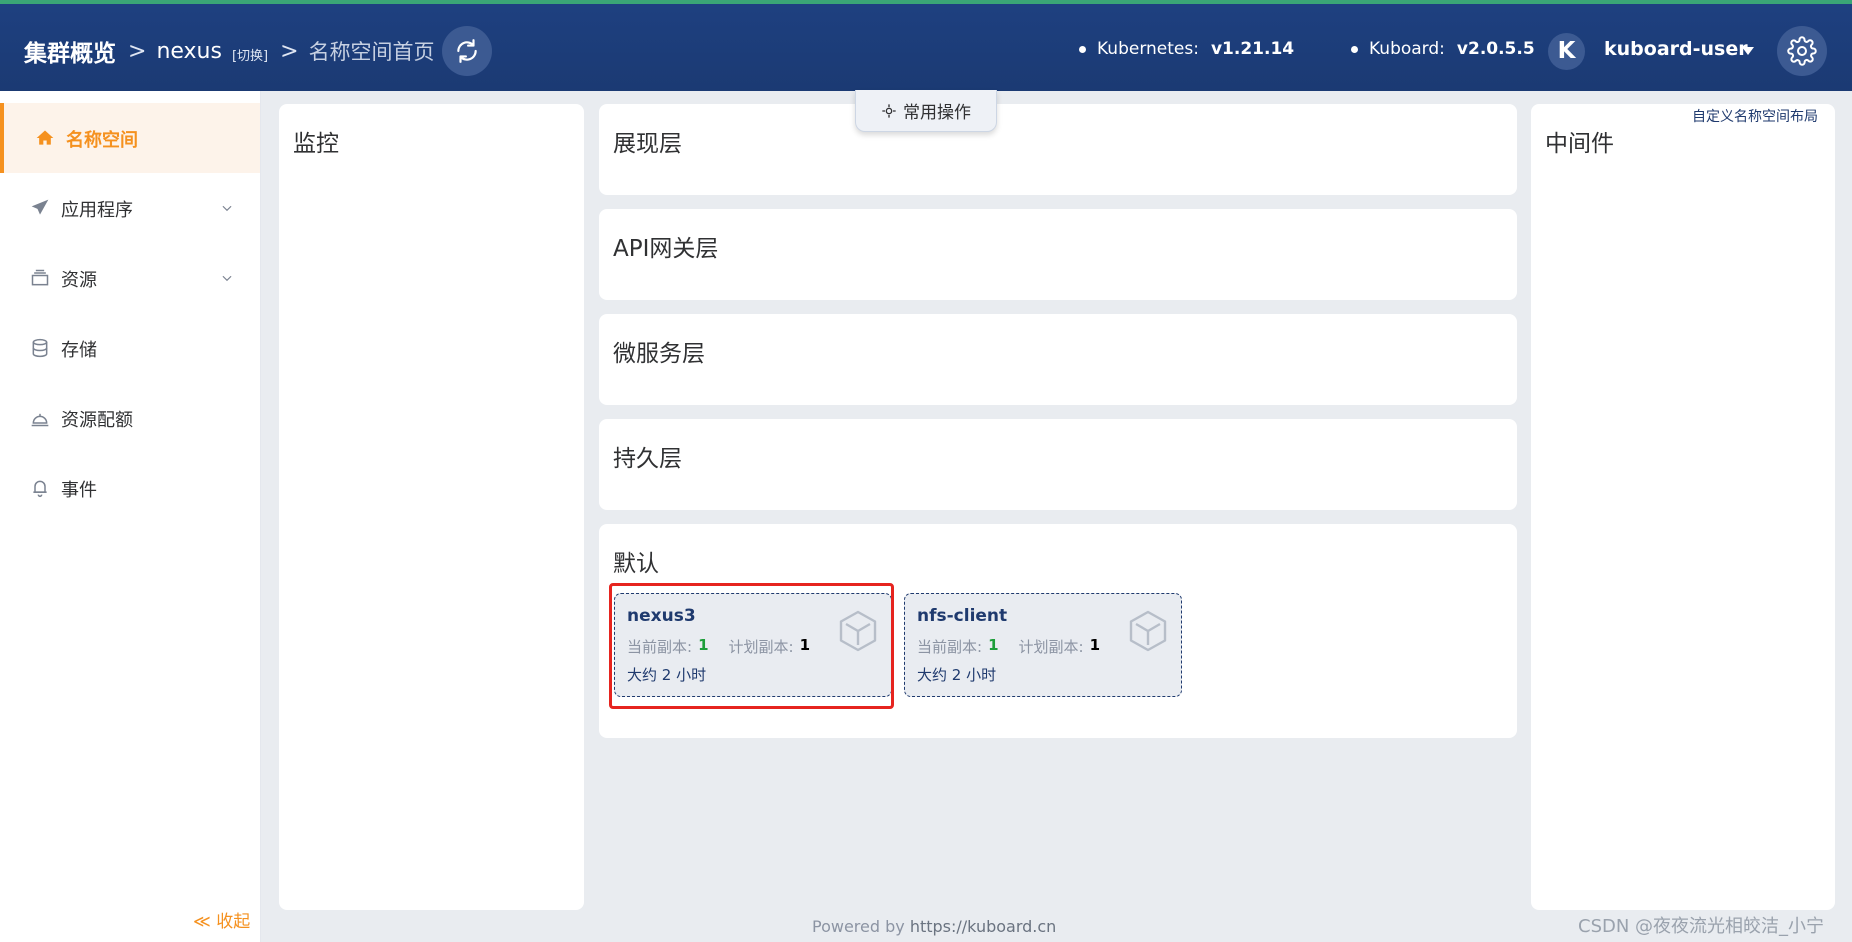 The image size is (1852, 942). I want to click on kuboard-version: Kuboard: v2.0.5.5, so click(1443, 49).